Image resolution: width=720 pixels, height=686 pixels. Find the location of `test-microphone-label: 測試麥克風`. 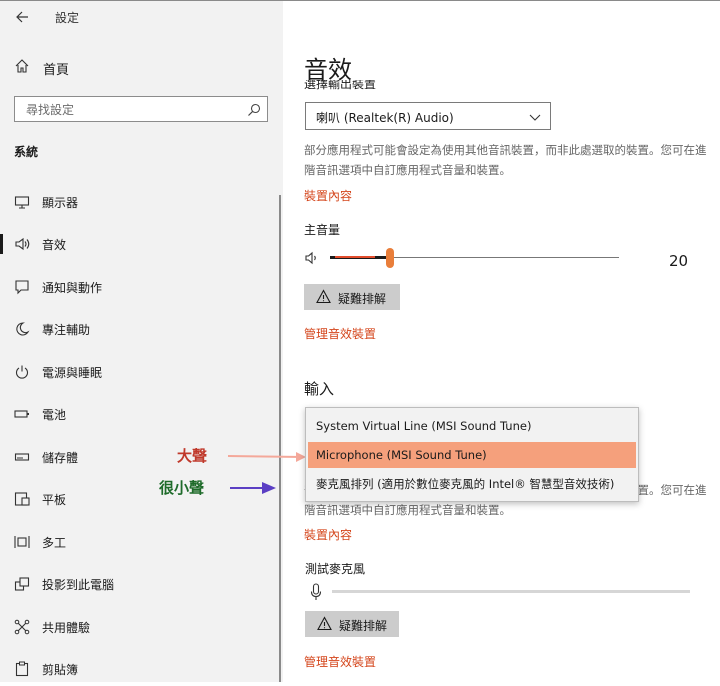

test-microphone-label: 測試麥克風 is located at coordinates (335, 569).